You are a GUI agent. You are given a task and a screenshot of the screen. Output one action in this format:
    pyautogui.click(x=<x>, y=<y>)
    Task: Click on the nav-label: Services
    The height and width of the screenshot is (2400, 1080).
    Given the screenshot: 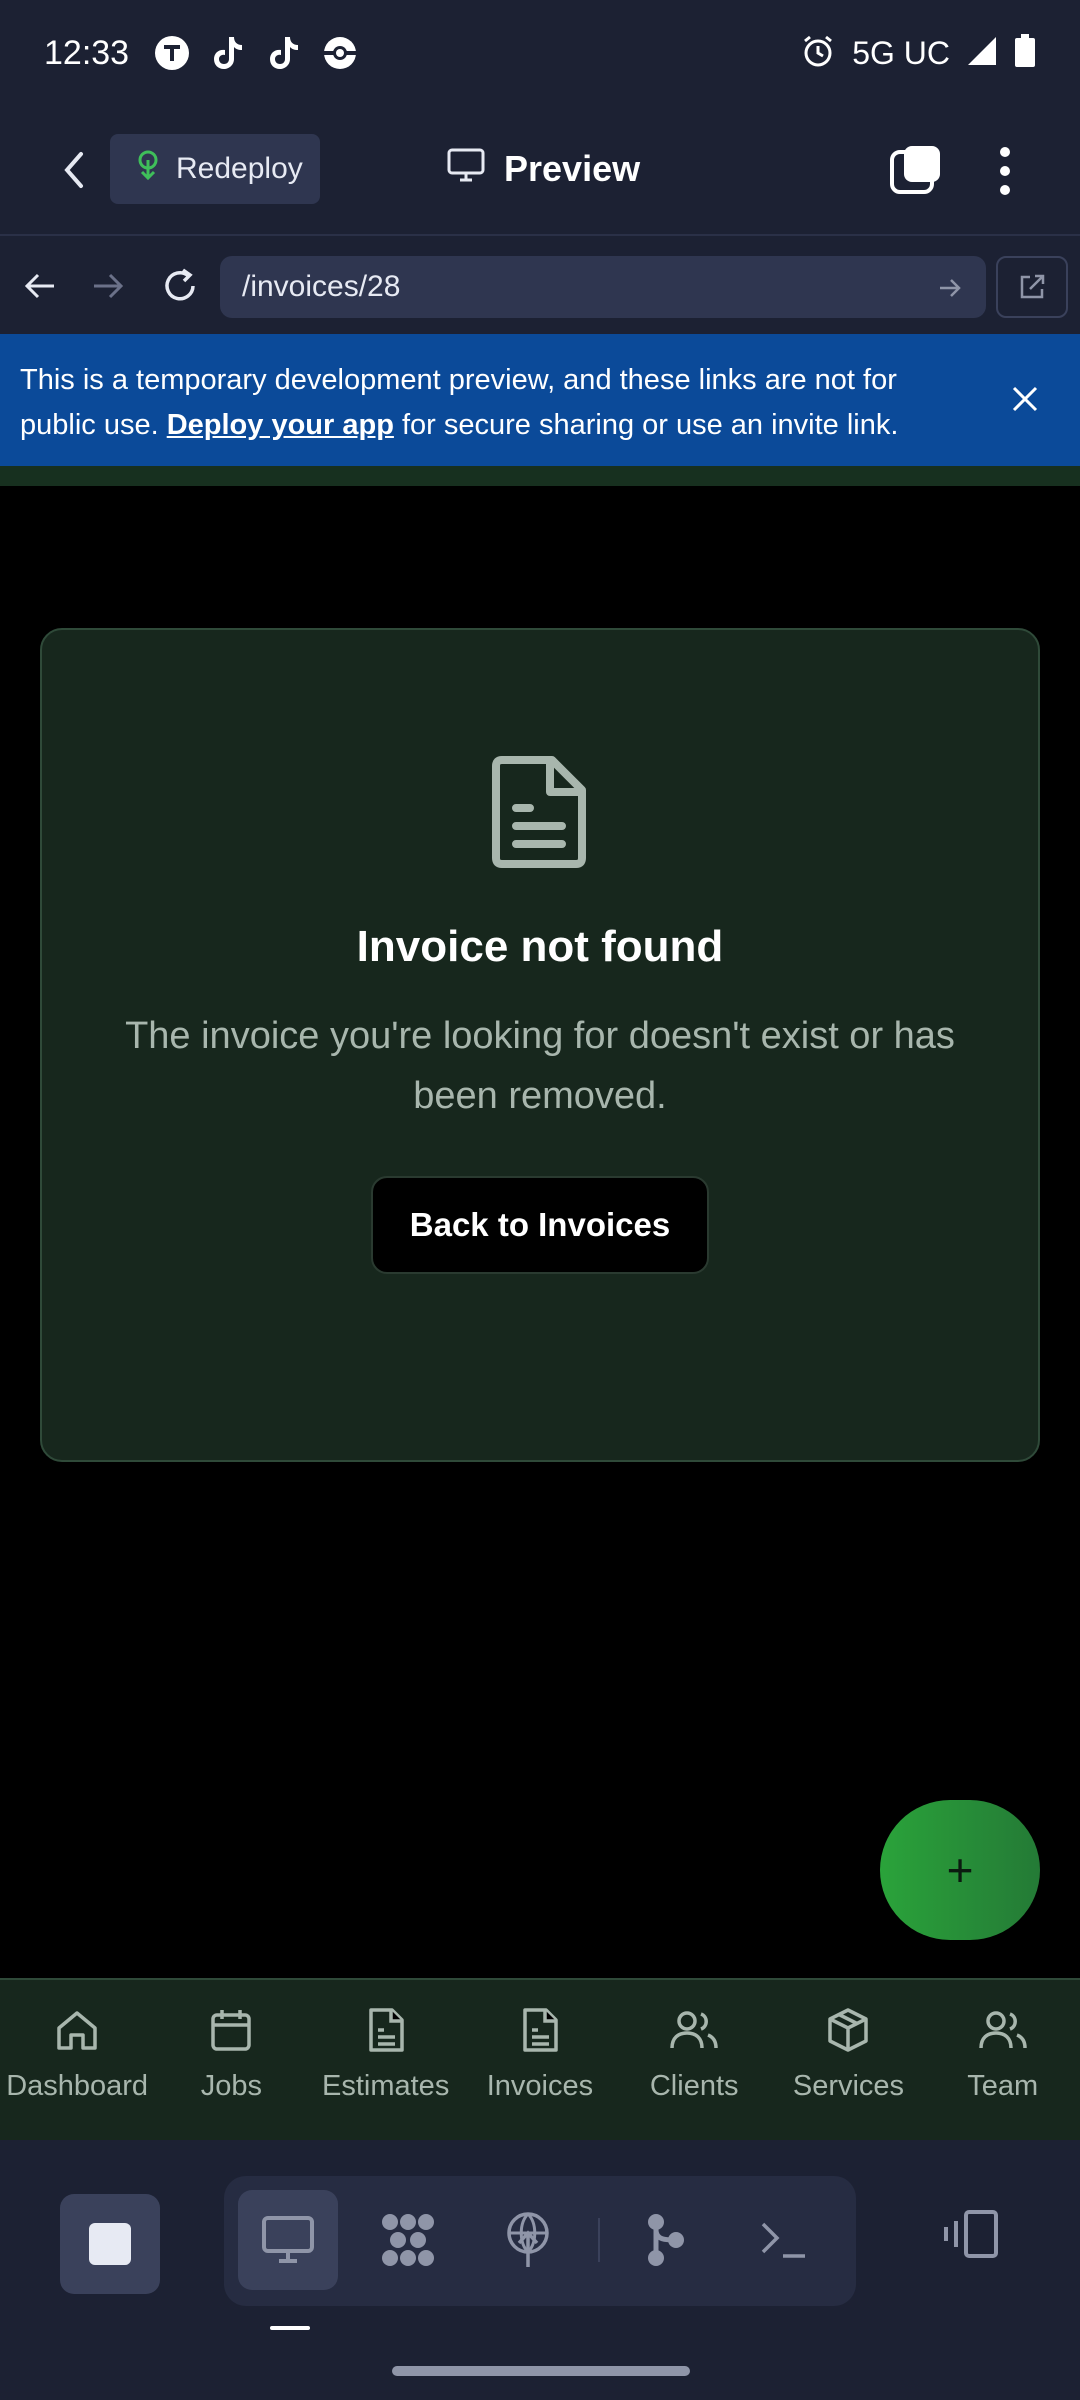 What is the action you would take?
    pyautogui.click(x=848, y=2086)
    